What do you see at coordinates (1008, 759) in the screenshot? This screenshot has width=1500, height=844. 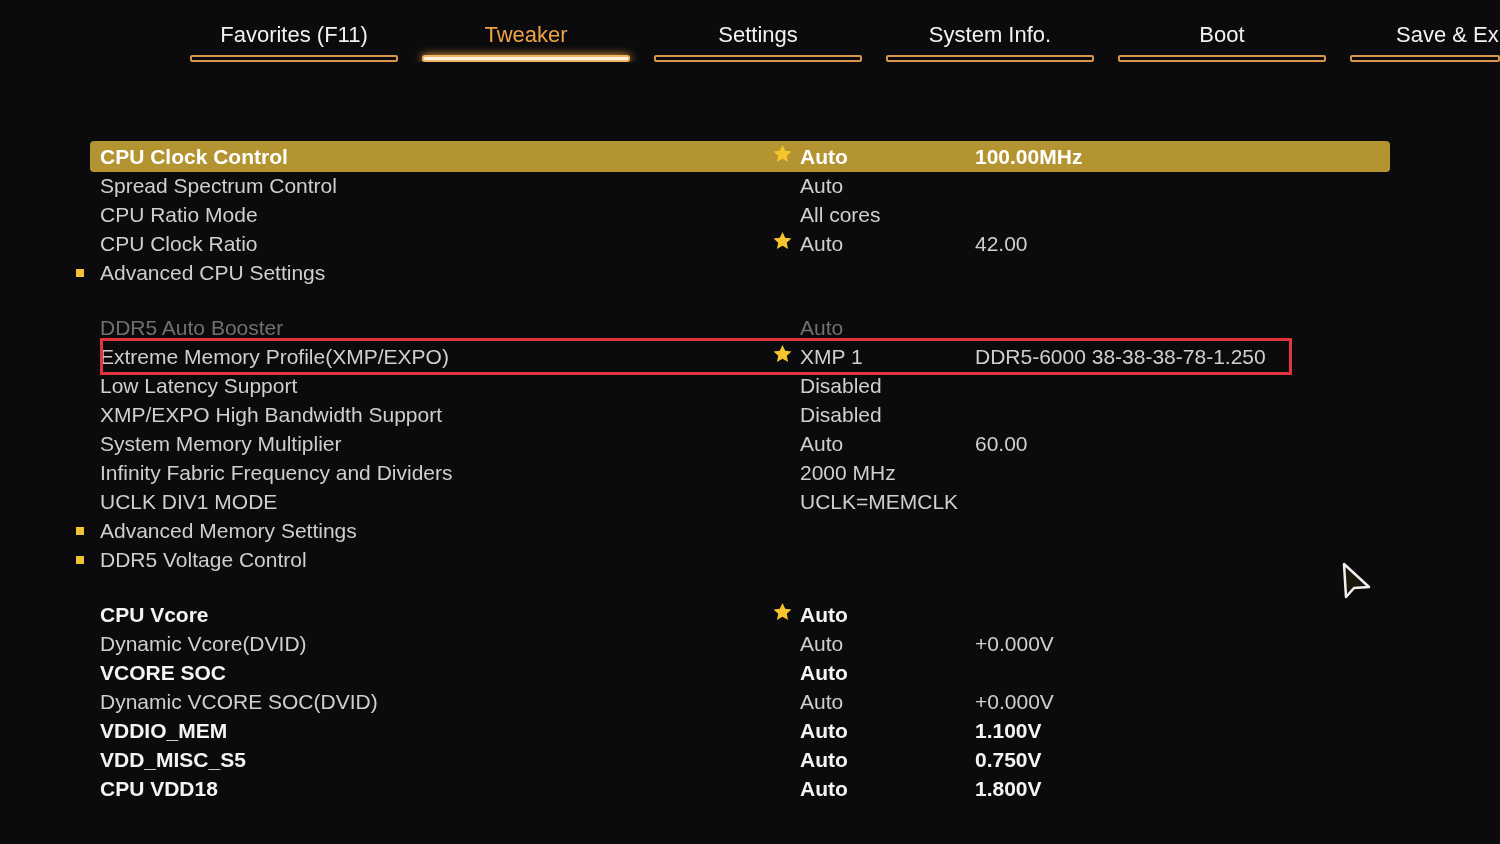 I see `setting-detail: 0.750V` at bounding box center [1008, 759].